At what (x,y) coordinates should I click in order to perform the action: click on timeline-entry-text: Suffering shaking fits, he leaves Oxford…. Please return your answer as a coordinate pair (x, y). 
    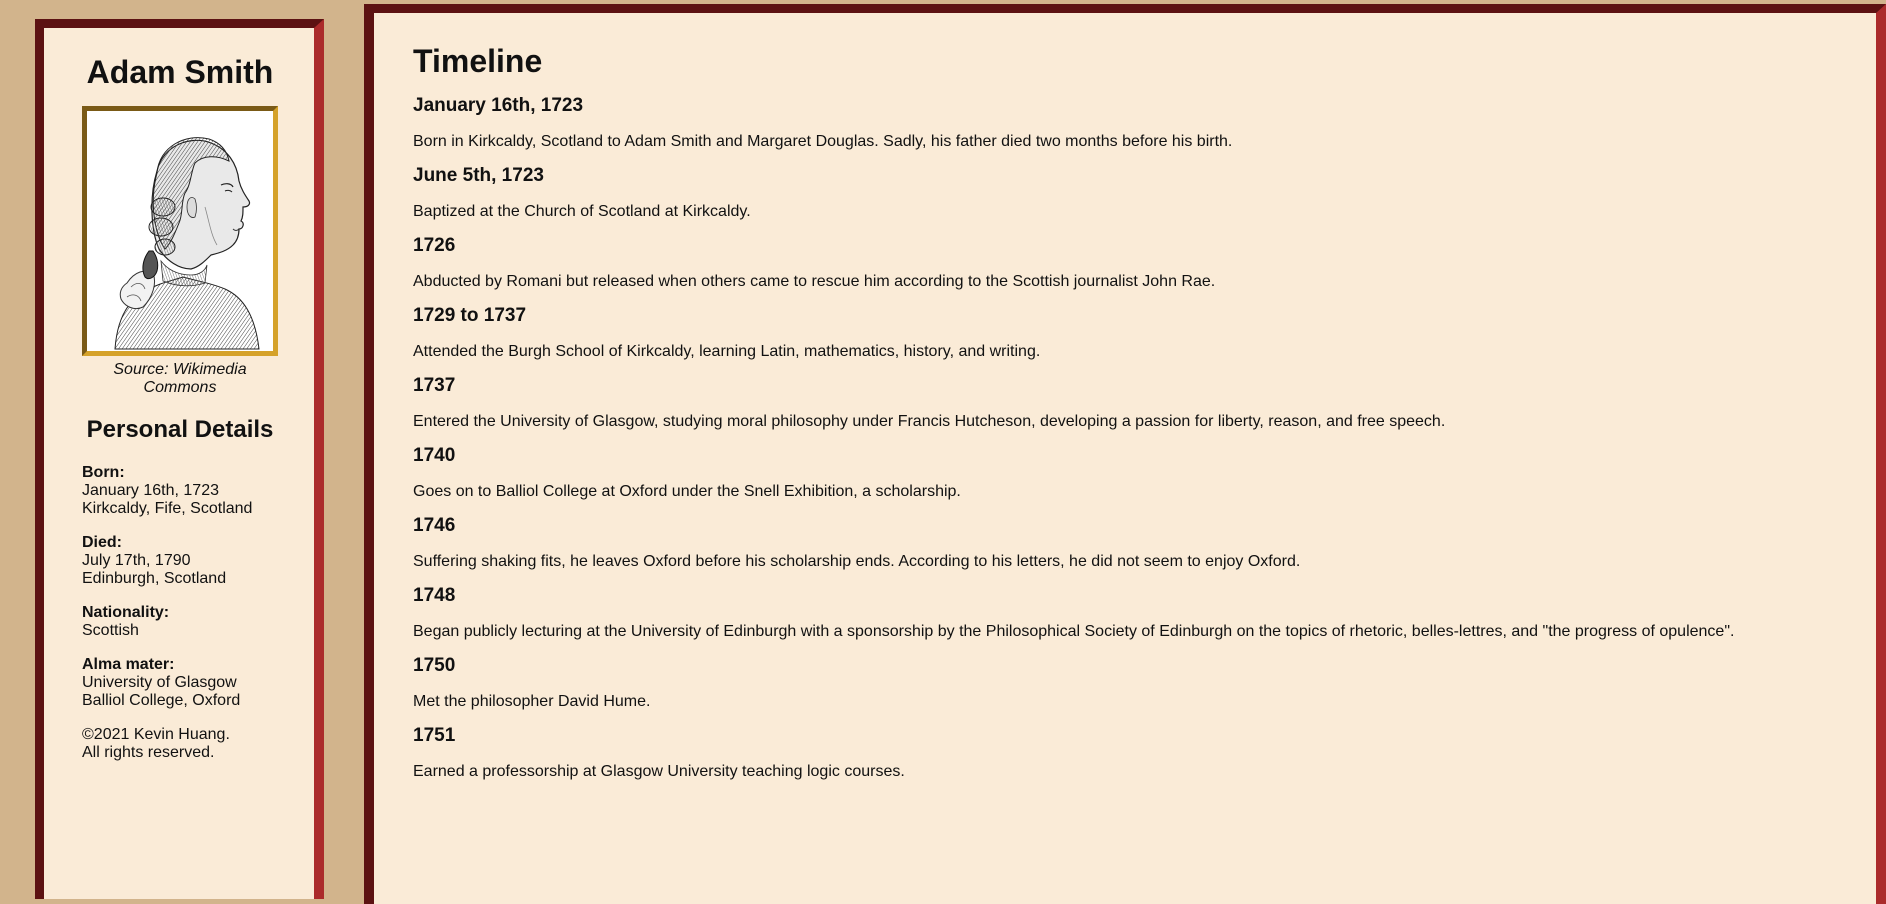
    Looking at the image, I should click on (857, 561).